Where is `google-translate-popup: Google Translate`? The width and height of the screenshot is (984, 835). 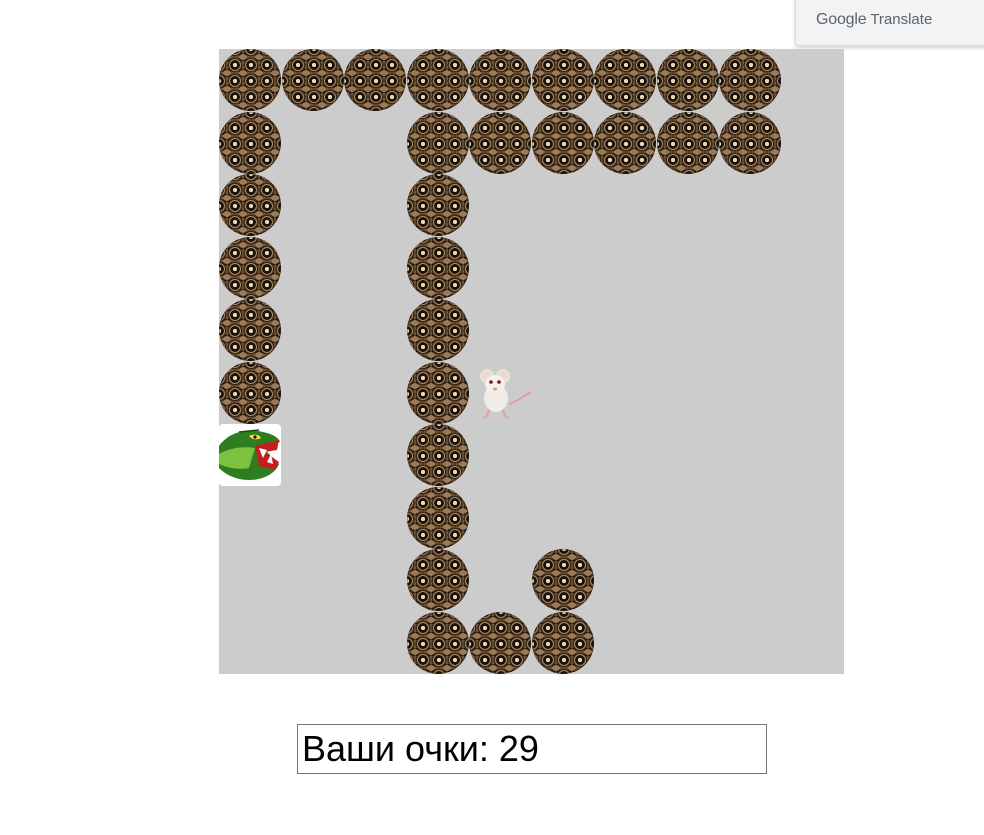
google-translate-popup: Google Translate is located at coordinates (889, 23).